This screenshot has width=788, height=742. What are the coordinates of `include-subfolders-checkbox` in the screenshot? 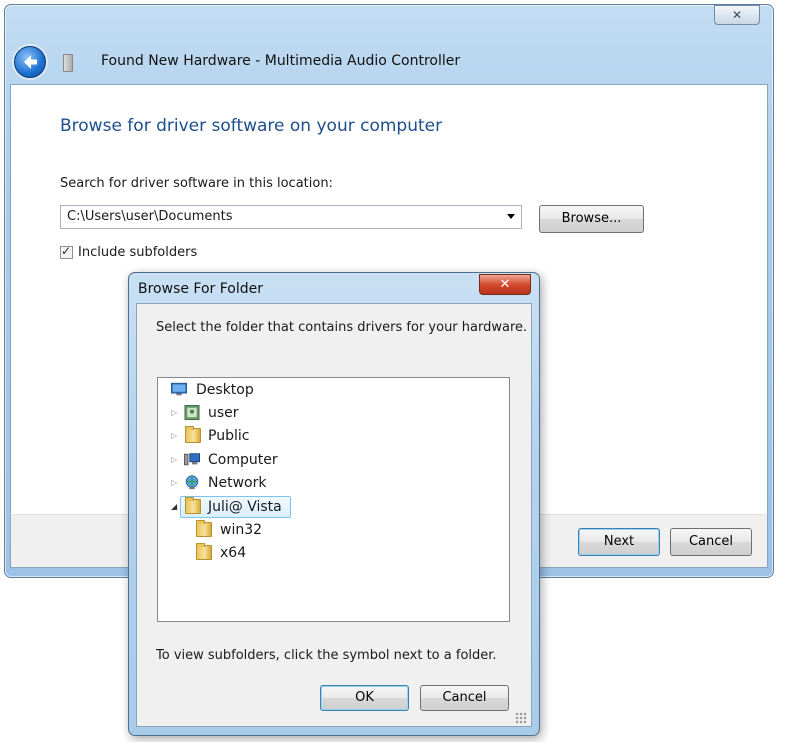 It's located at (66, 251).